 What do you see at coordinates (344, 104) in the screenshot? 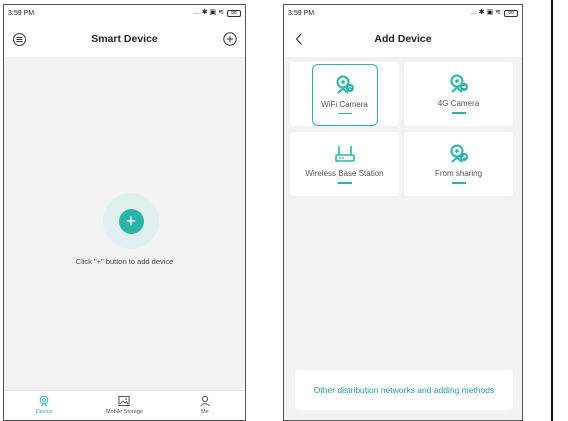
I see `option-label: WiFi Camera` at bounding box center [344, 104].